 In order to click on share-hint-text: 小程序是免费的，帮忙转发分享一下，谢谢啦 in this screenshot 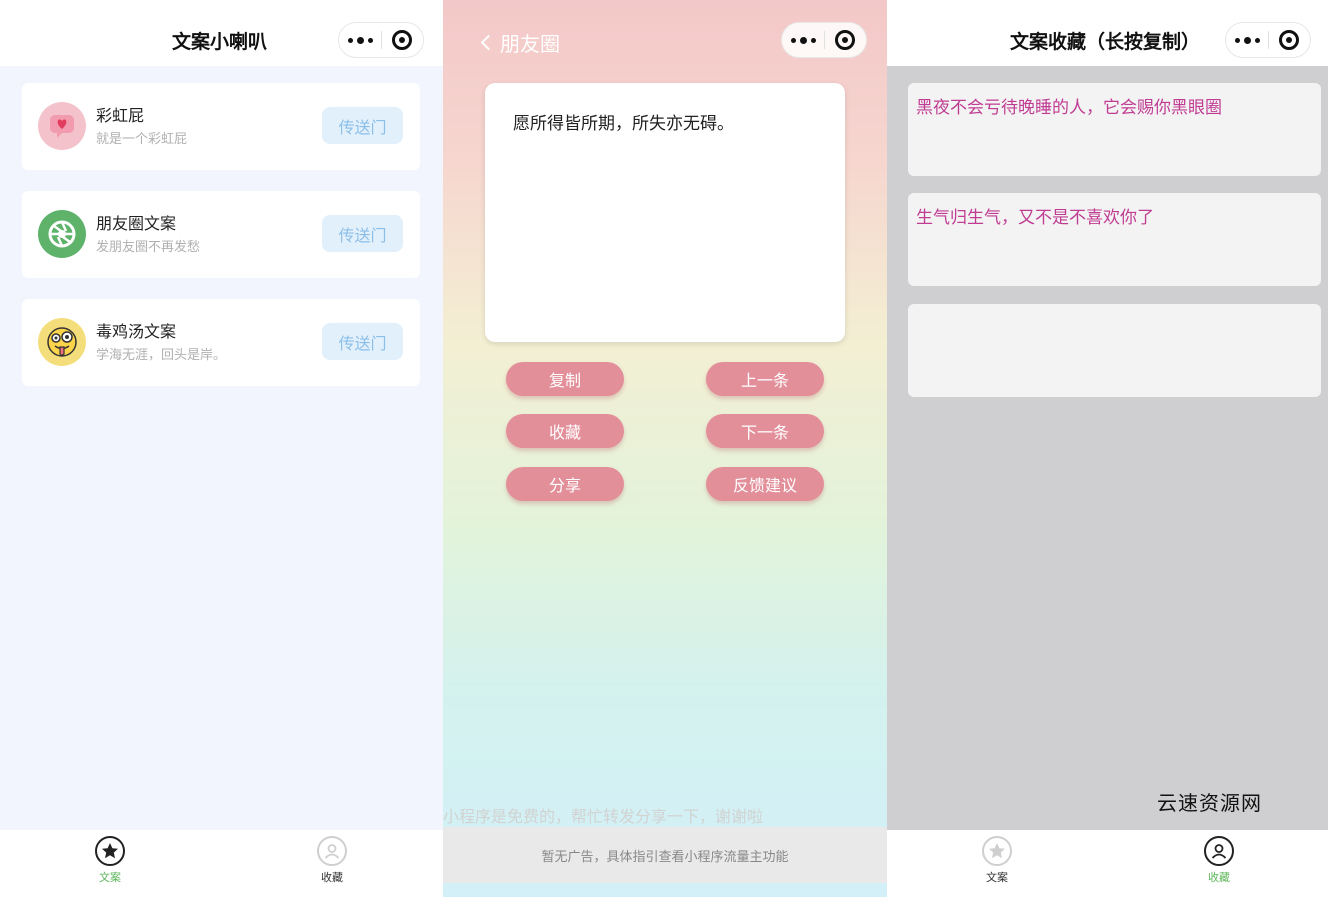, I will do `click(603, 816)`.